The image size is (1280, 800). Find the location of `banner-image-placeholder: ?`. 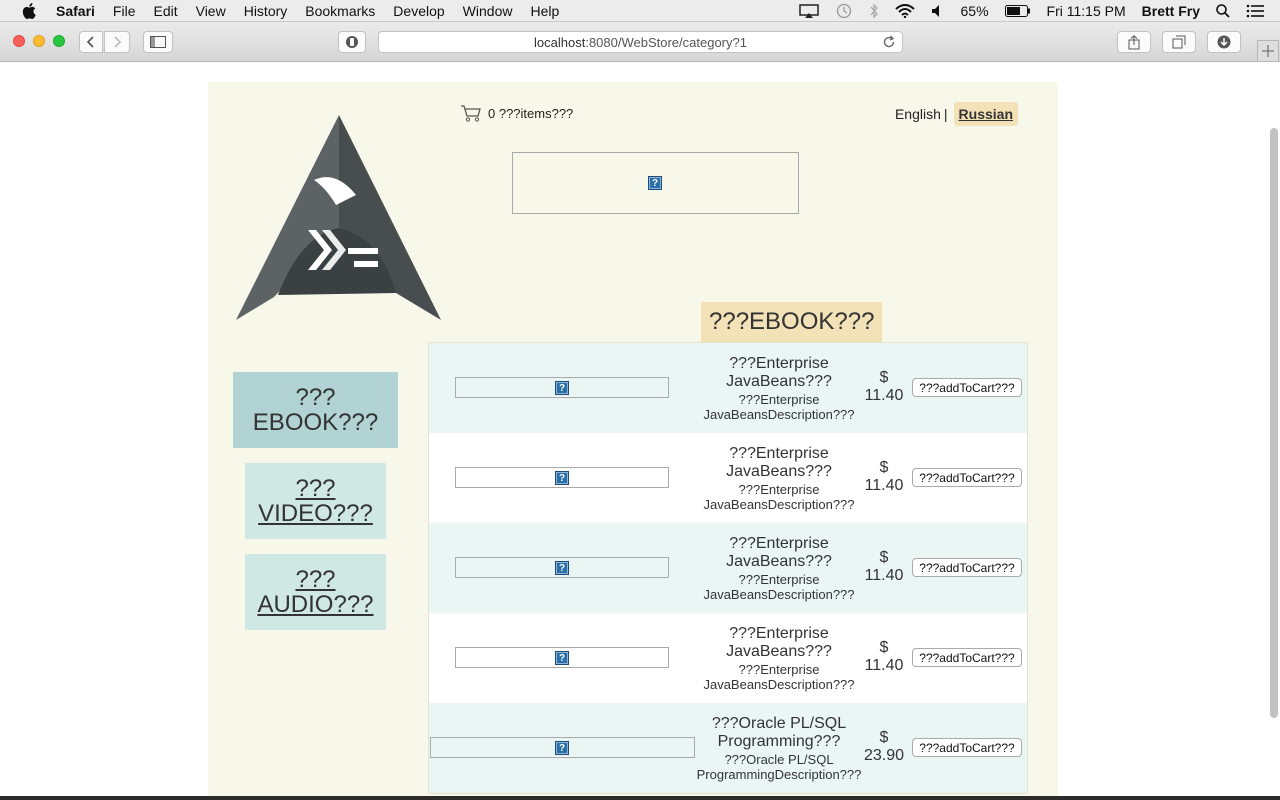

banner-image-placeholder: ? is located at coordinates (655, 183).